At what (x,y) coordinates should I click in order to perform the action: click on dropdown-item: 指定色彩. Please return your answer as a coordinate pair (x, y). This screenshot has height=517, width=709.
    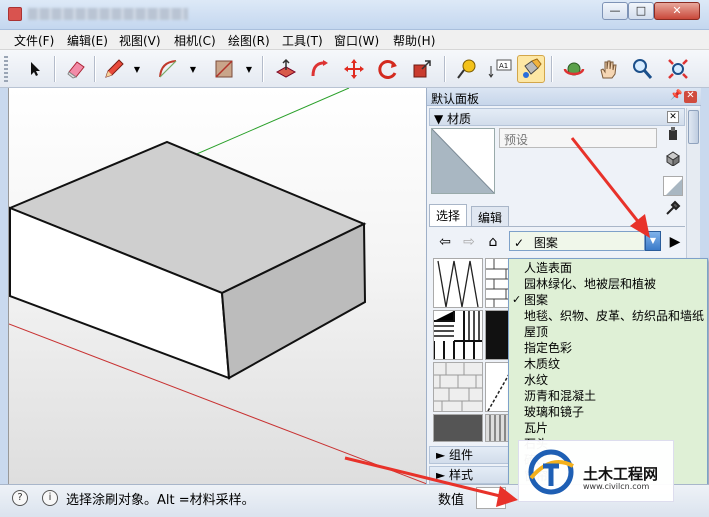
    Looking at the image, I should click on (608, 348).